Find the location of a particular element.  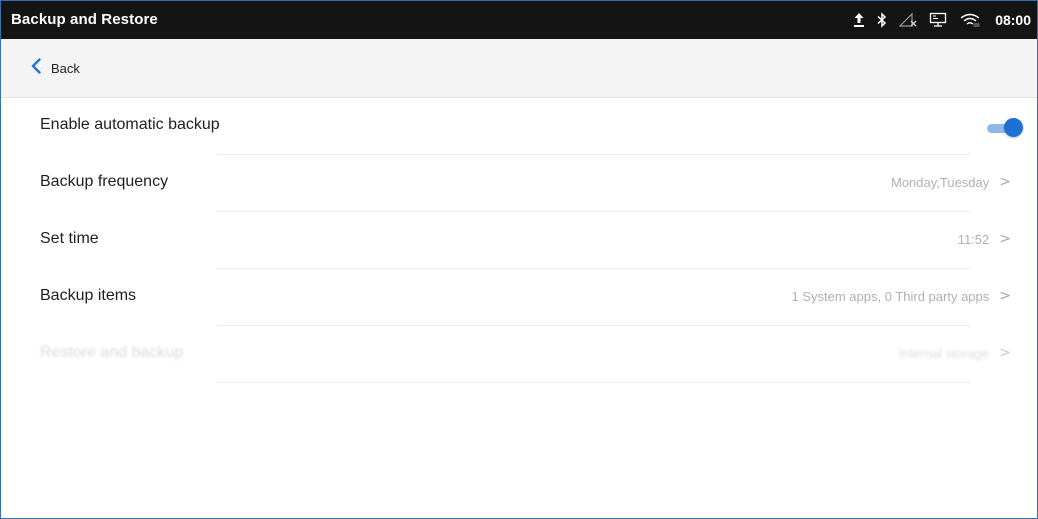

backup-frequency-value-group: Monday,Tuesday > is located at coordinates (951, 182).